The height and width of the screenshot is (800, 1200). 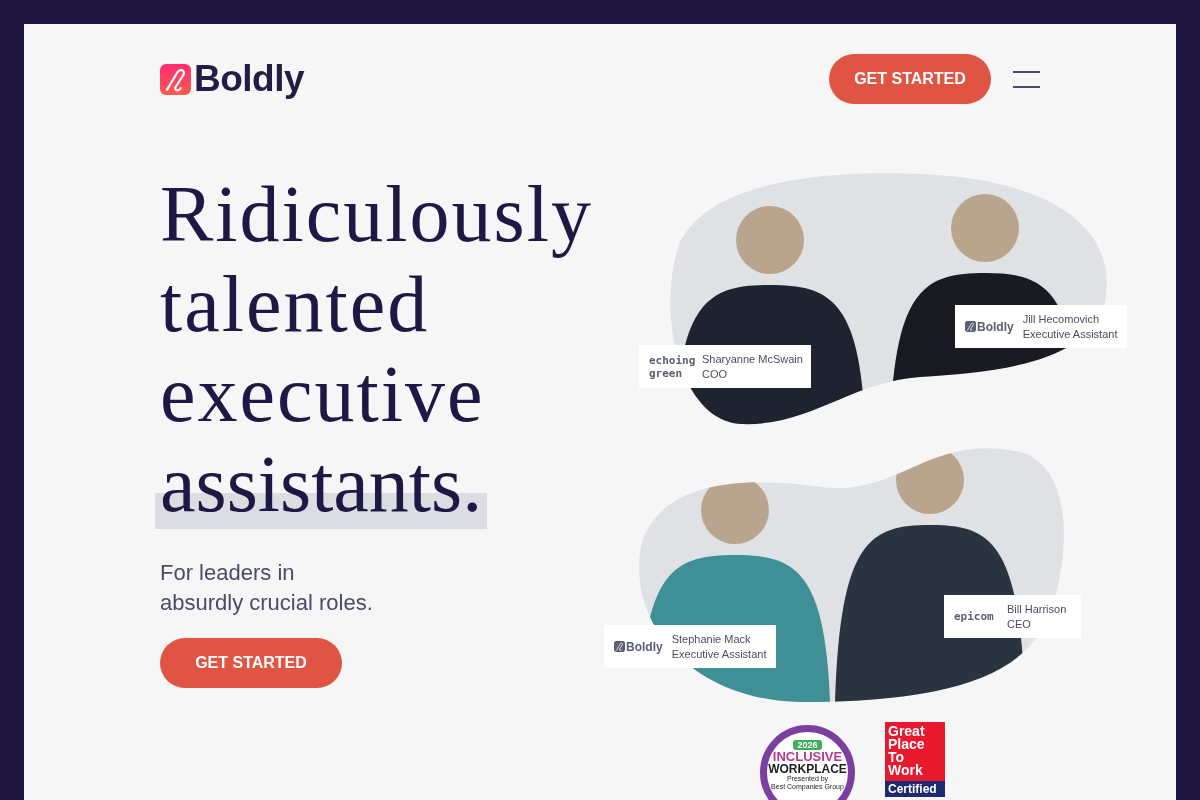 What do you see at coordinates (807, 745) in the screenshot?
I see `badge-year: 2026` at bounding box center [807, 745].